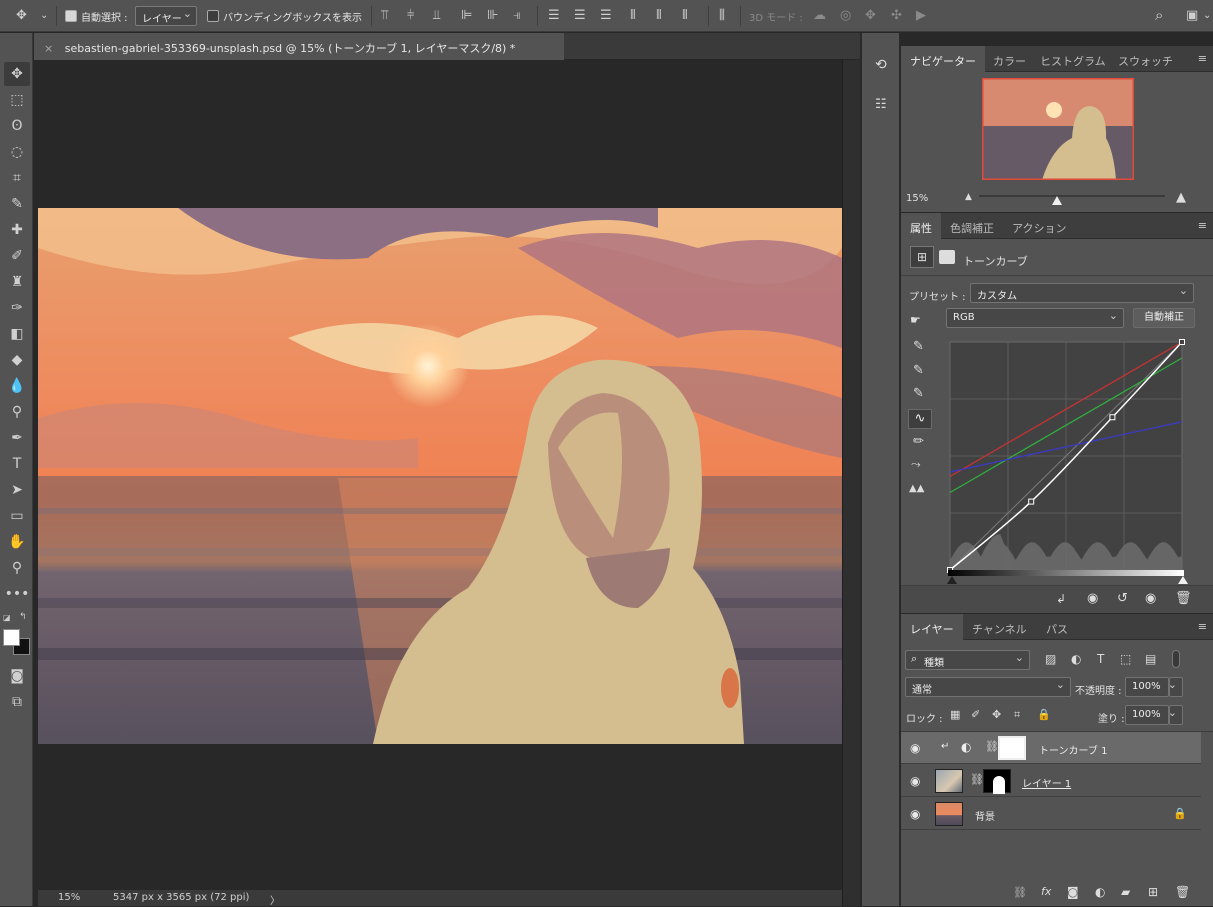  I want to click on blend-mode-dropdown: 通常, so click(988, 687).